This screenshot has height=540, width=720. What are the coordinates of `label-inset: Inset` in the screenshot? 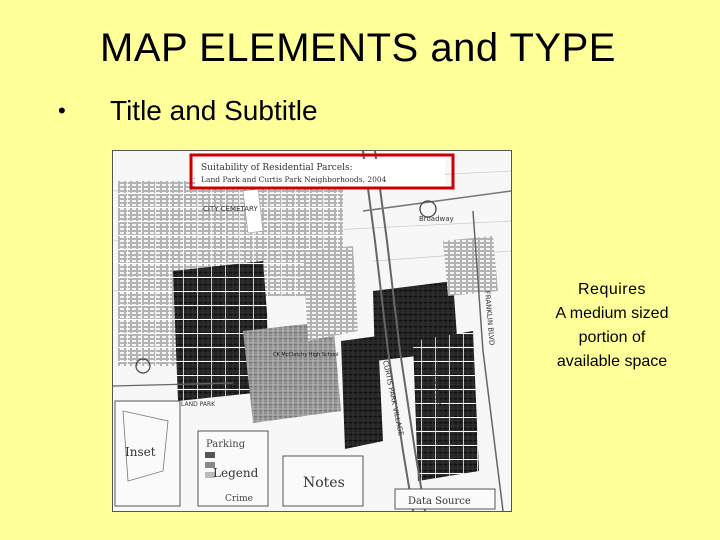 It's located at (140, 452).